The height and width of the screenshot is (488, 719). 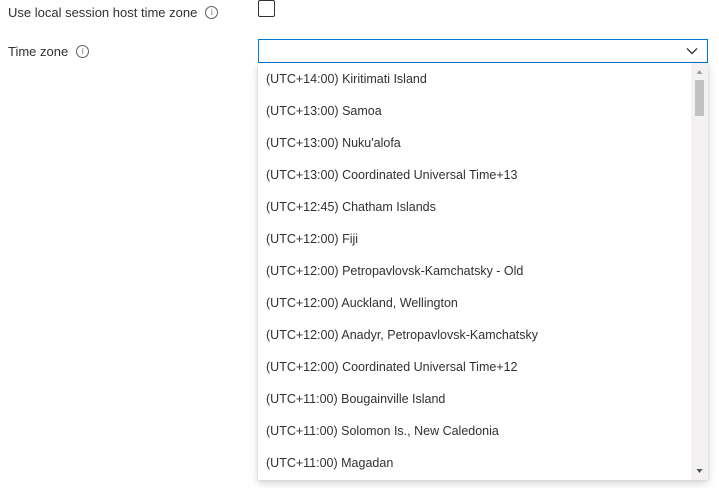 I want to click on time-zone-option: (UTC+11:00) Magadan, so click(x=475, y=463).